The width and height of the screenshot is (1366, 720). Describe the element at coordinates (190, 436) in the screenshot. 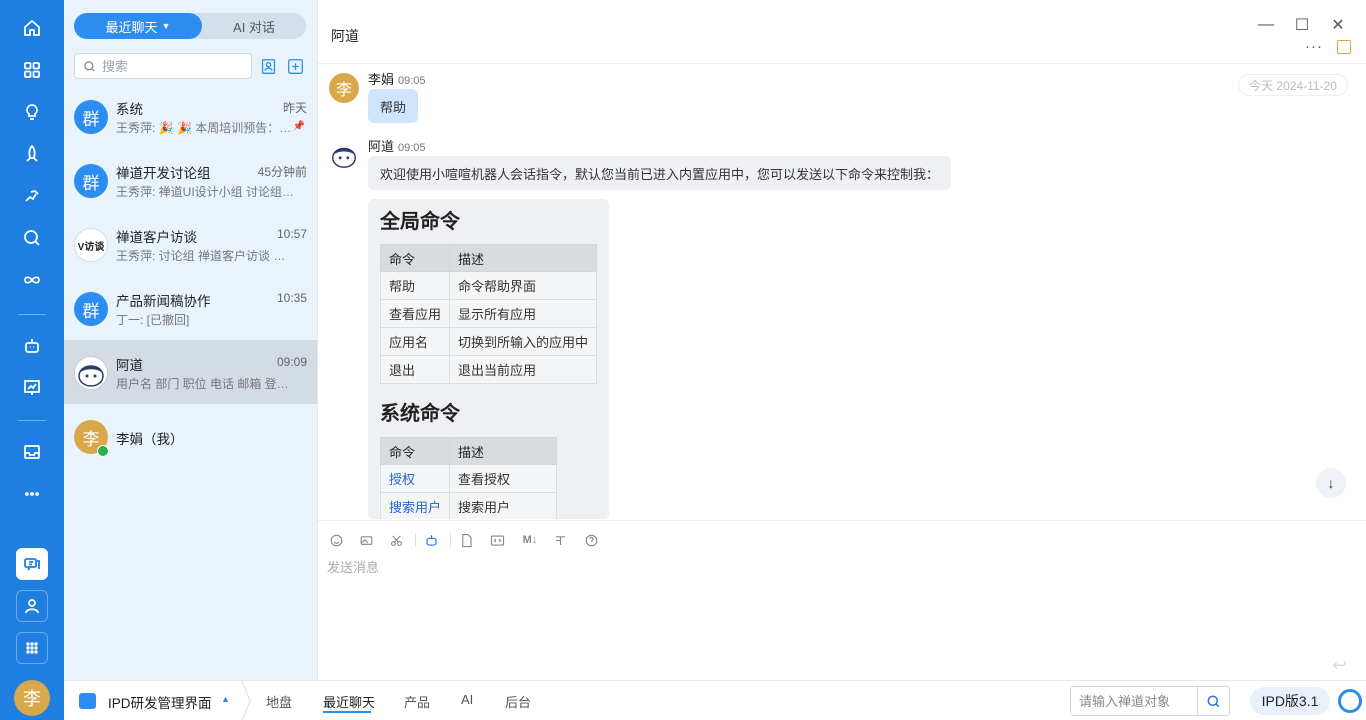

I see `conversation-item: 李 李娟（我）` at that location.